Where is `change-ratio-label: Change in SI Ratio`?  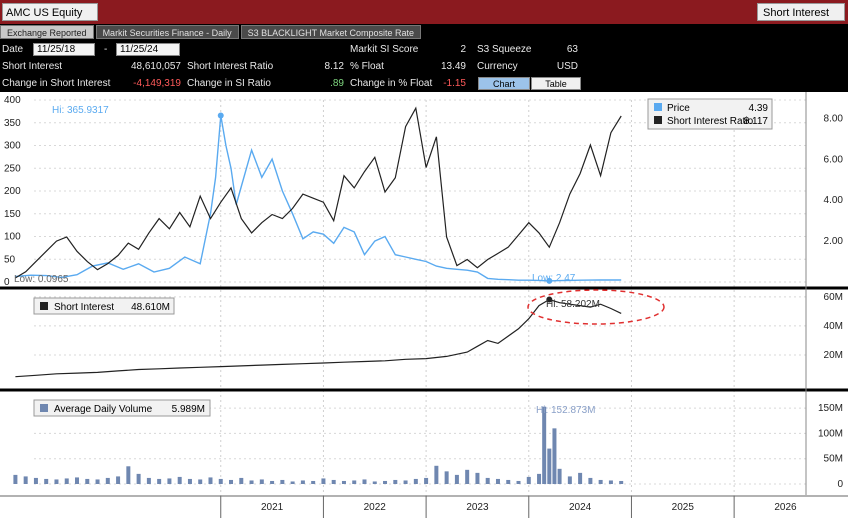
change-ratio-label: Change in SI Ratio is located at coordinates (229, 83).